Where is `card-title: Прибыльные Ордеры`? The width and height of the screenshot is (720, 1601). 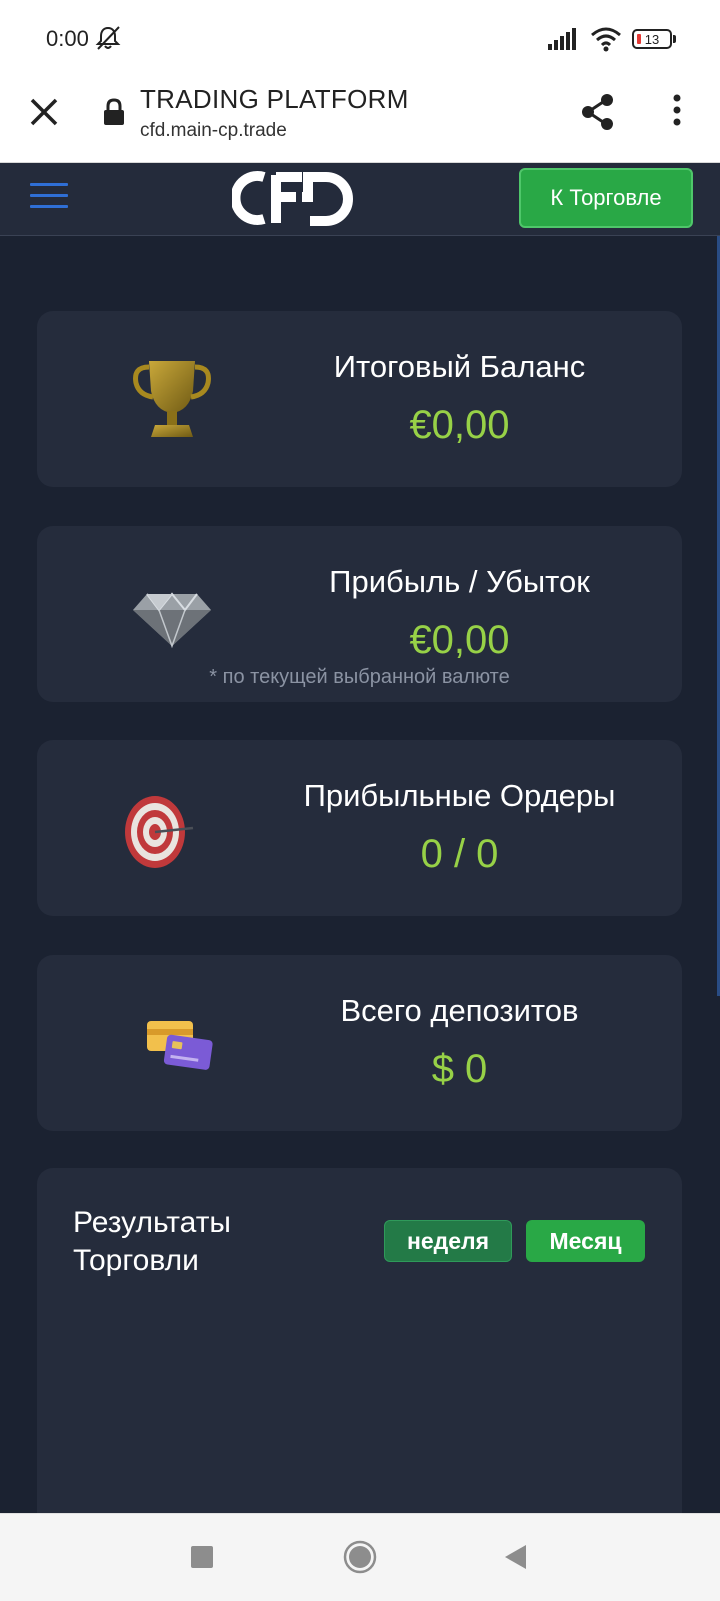
card-title: Прибыльные Ордеры is located at coordinates (459, 795).